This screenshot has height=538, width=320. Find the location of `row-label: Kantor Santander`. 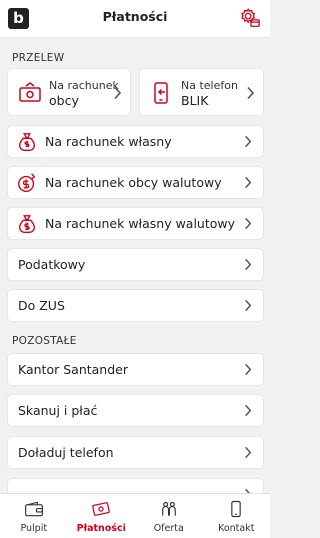

row-label: Kantor Santander is located at coordinates (73, 369).